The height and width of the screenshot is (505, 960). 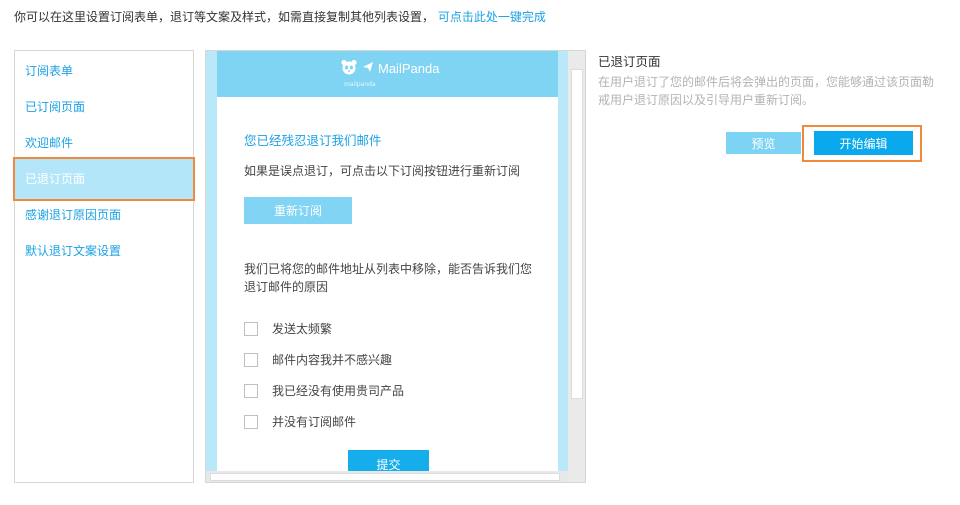 What do you see at coordinates (332, 360) in the screenshot?
I see `reason-label: 邮件内容我并不感兴趣` at bounding box center [332, 360].